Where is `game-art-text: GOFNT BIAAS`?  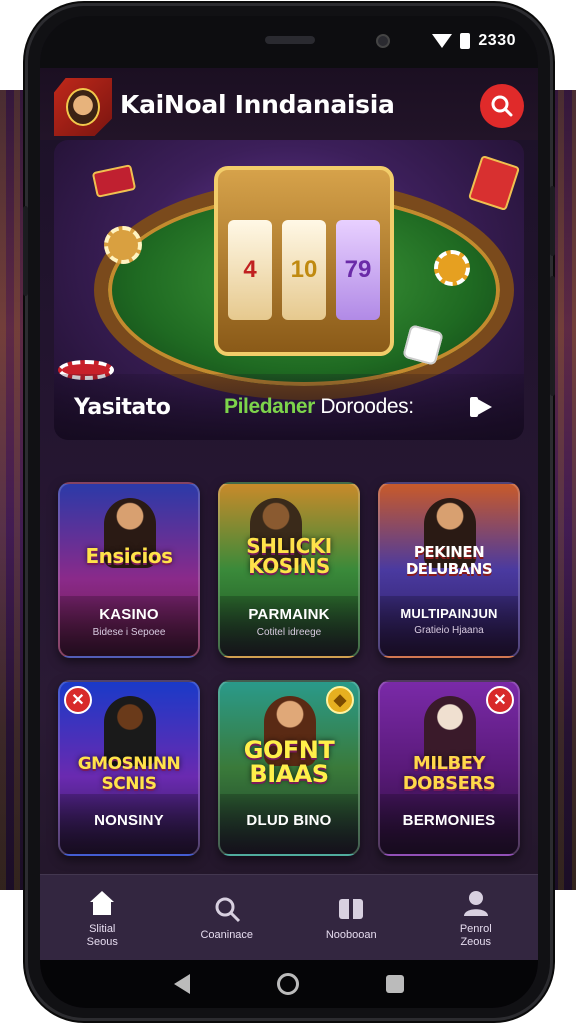
game-art-text: GOFNT BIAAS is located at coordinates (289, 762).